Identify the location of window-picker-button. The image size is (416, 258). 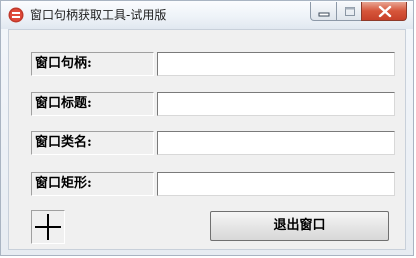
(48, 227).